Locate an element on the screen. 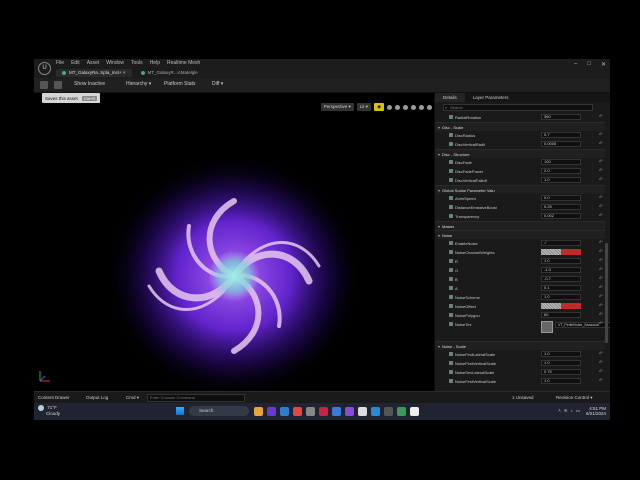 The height and width of the screenshot is (480, 640). details-search-input: ⌕ Search is located at coordinates (518, 107).